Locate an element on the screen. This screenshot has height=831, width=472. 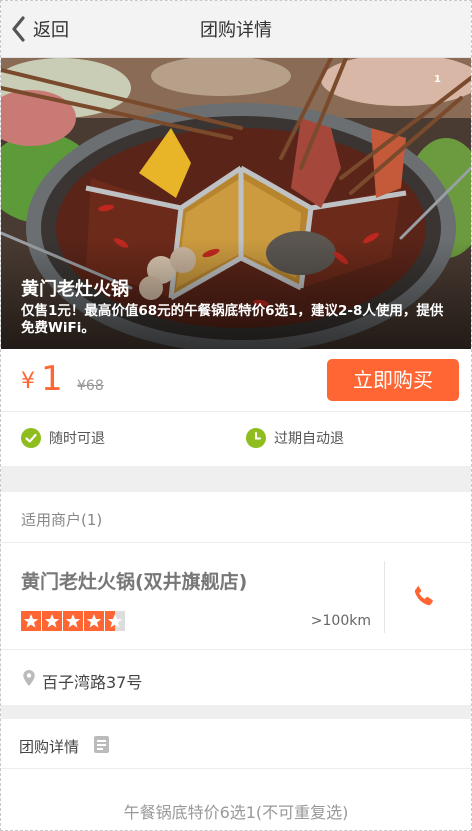
deal-detail-item: 午餐锅底特价6选1(不可重复选) is located at coordinates (236, 812).